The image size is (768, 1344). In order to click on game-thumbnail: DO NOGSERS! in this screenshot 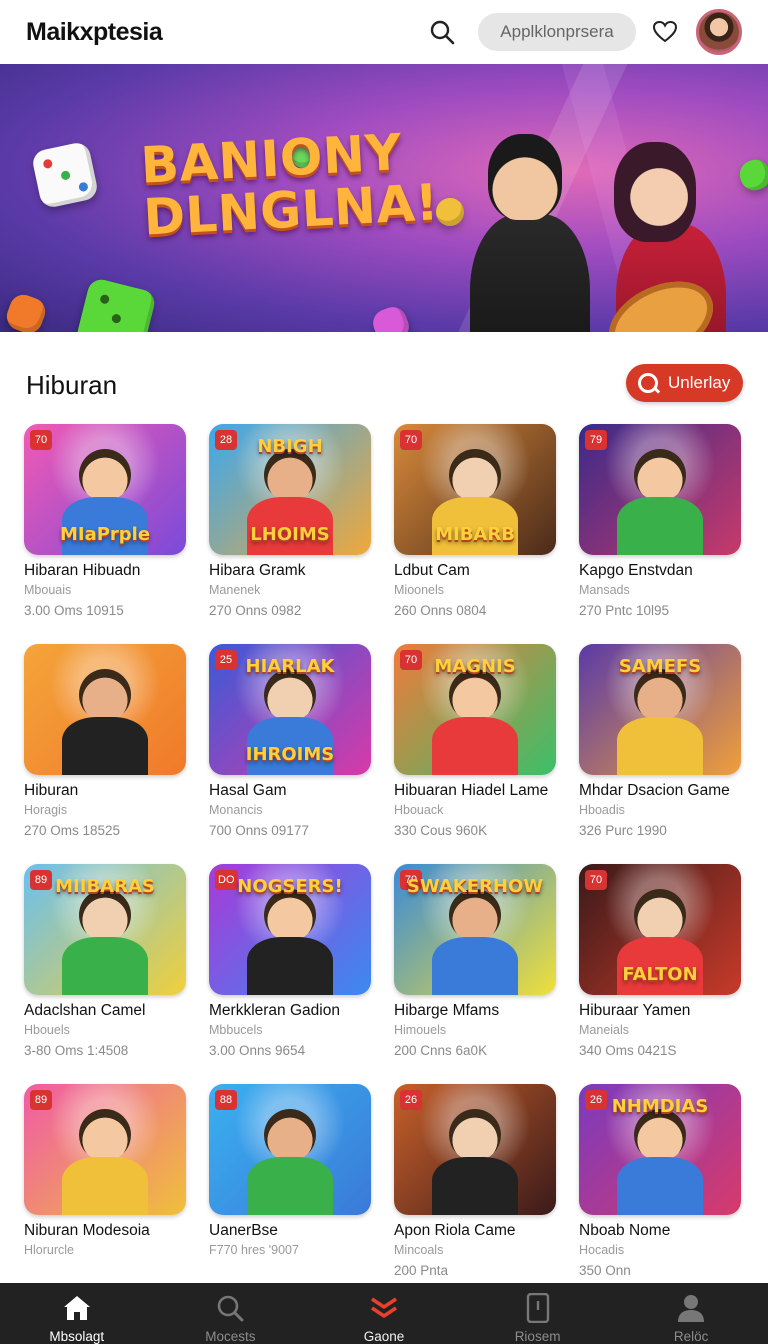, I will do `click(290, 929)`.